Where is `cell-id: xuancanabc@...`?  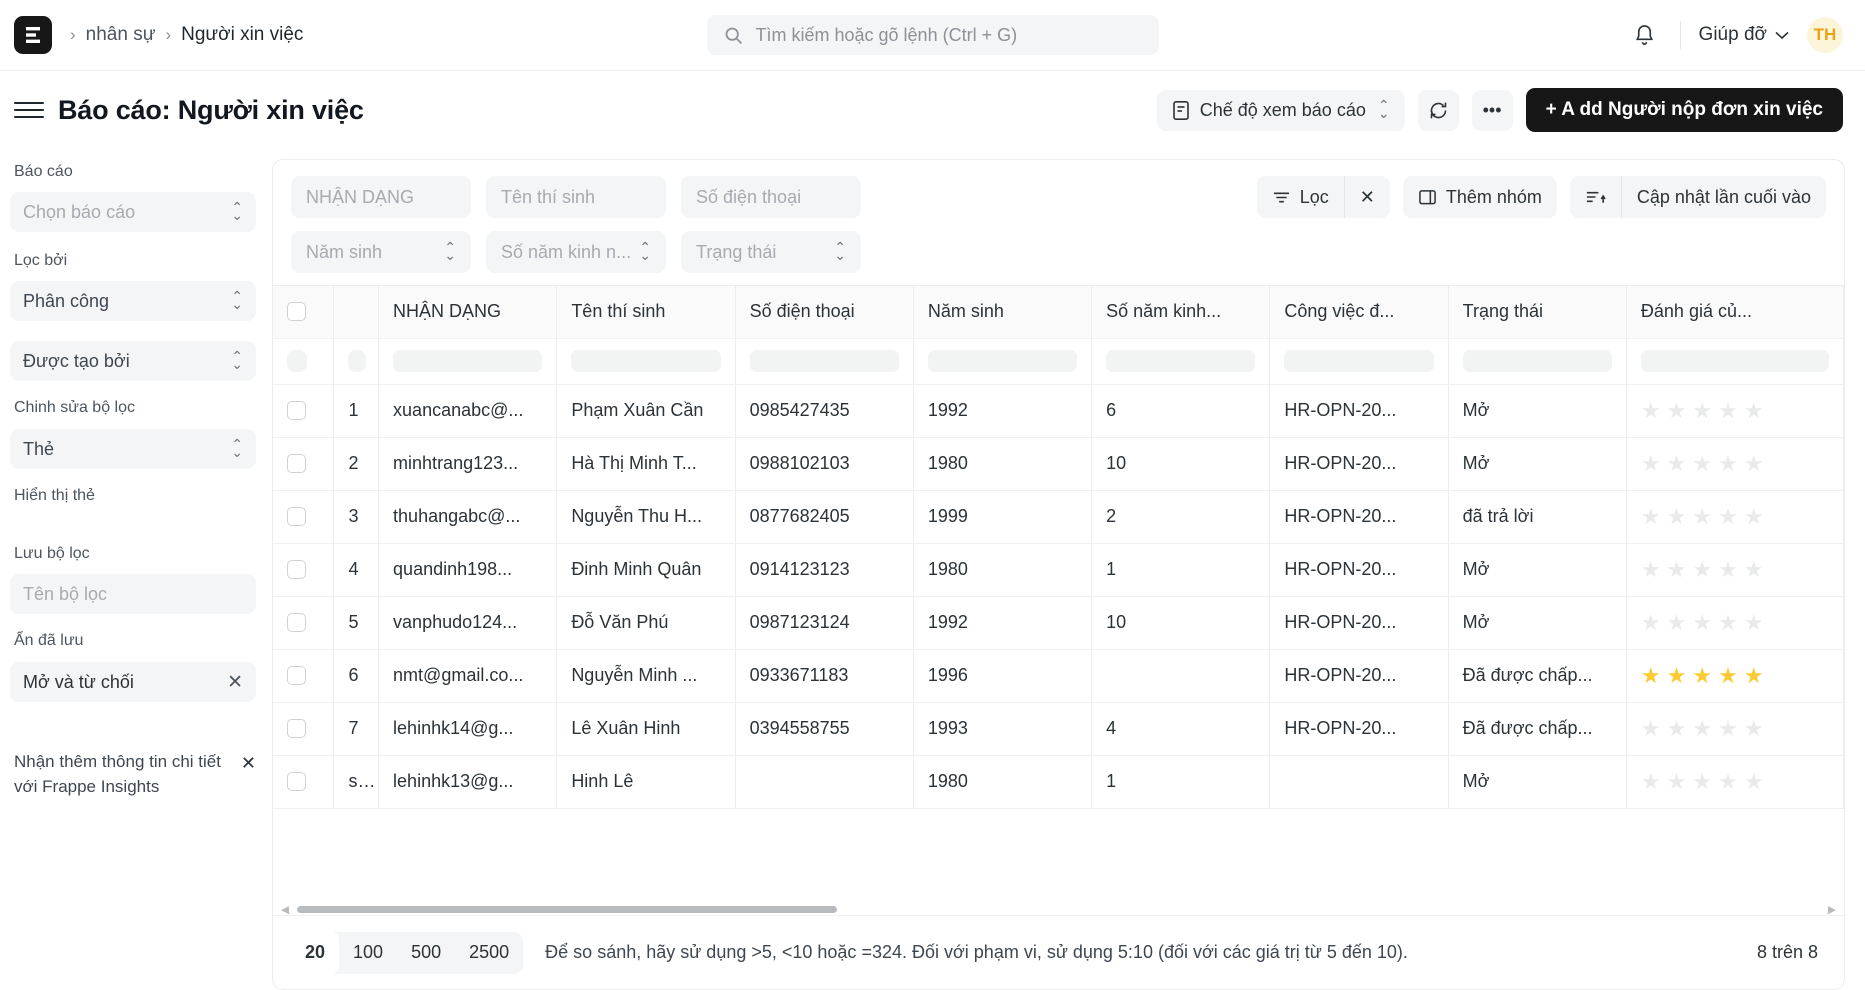
cell-id: xuancanabc@... is located at coordinates (468, 411).